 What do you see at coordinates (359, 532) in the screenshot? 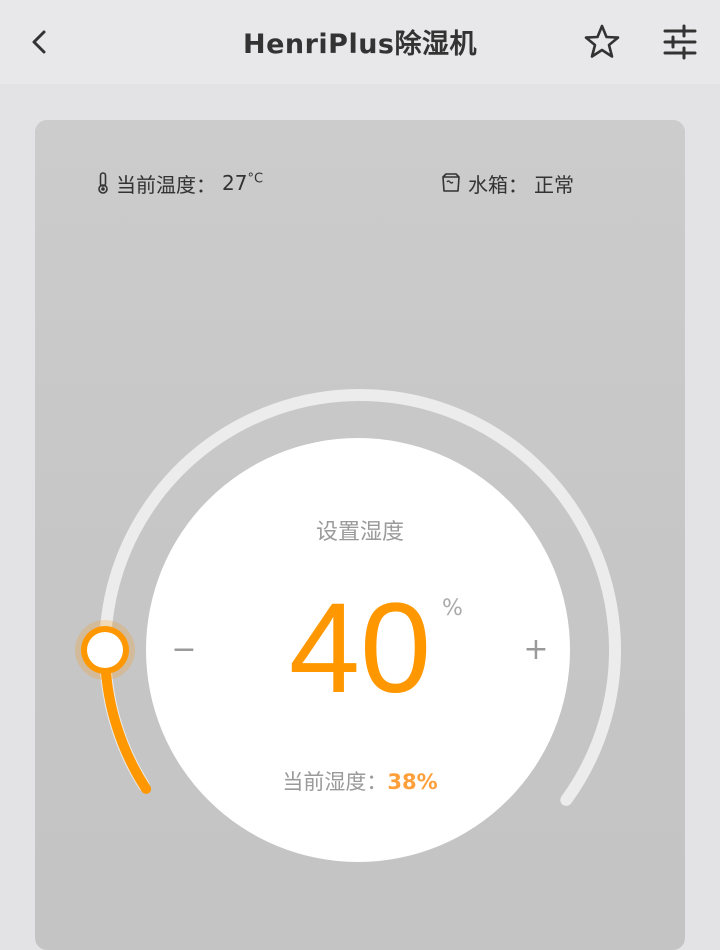
I see `set-humidity-label: 设置湿度` at bounding box center [359, 532].